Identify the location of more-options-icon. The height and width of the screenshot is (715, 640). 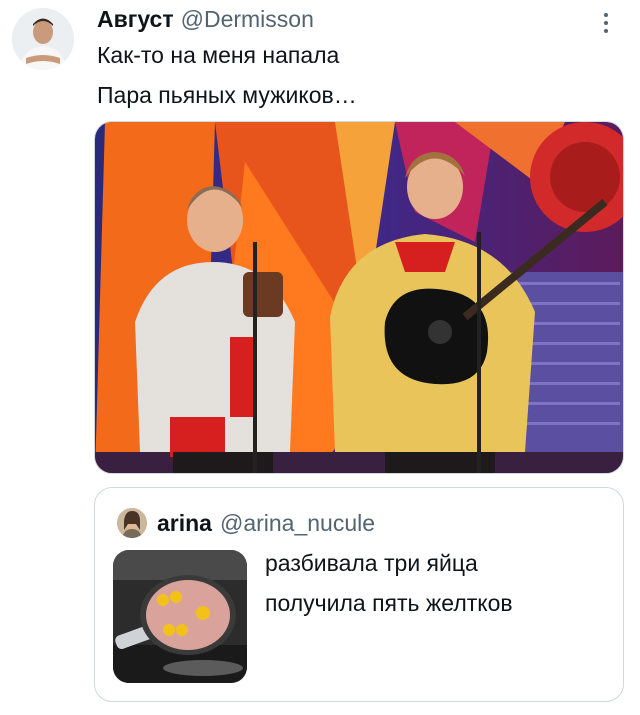
(606, 23).